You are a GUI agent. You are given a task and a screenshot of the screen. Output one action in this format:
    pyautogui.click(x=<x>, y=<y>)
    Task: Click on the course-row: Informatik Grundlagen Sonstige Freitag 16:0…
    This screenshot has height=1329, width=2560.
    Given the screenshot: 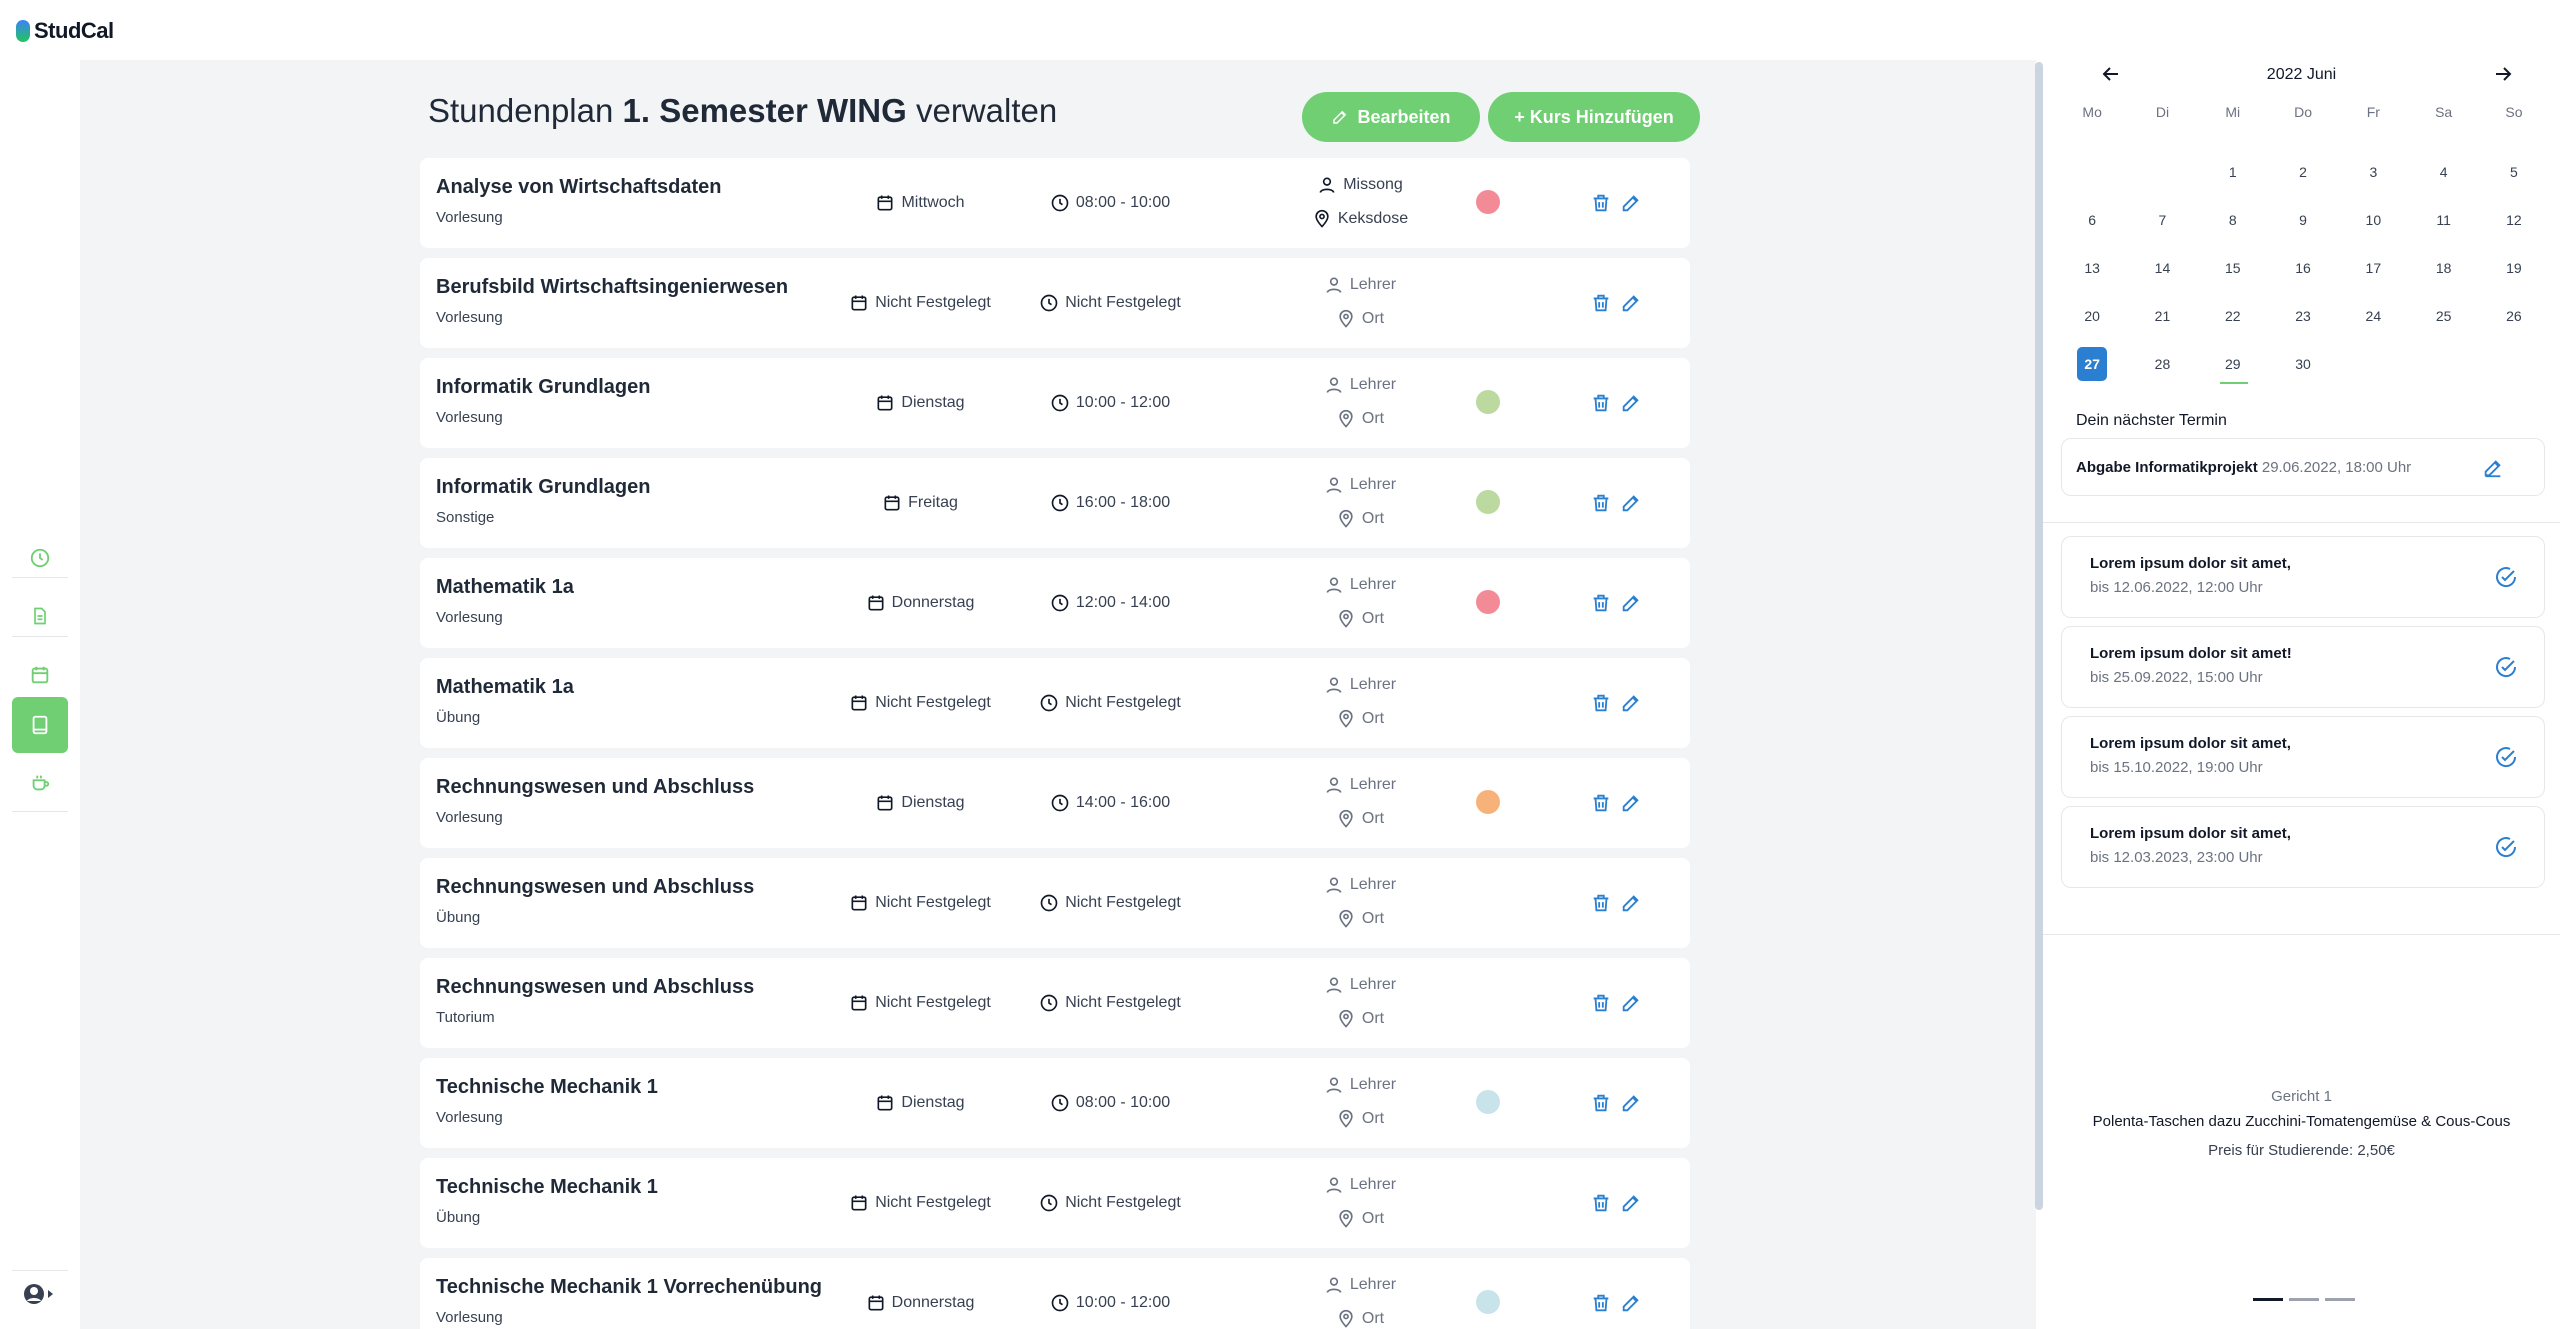 What is the action you would take?
    pyautogui.click(x=1055, y=503)
    